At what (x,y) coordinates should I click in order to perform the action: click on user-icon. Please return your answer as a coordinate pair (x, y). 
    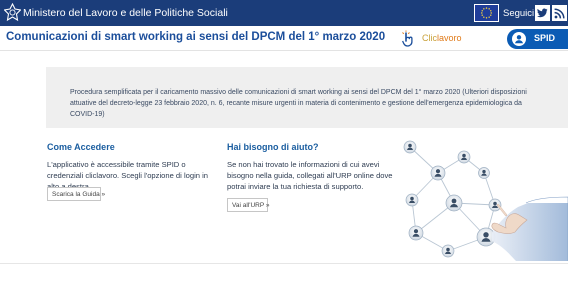
    Looking at the image, I should click on (519, 39).